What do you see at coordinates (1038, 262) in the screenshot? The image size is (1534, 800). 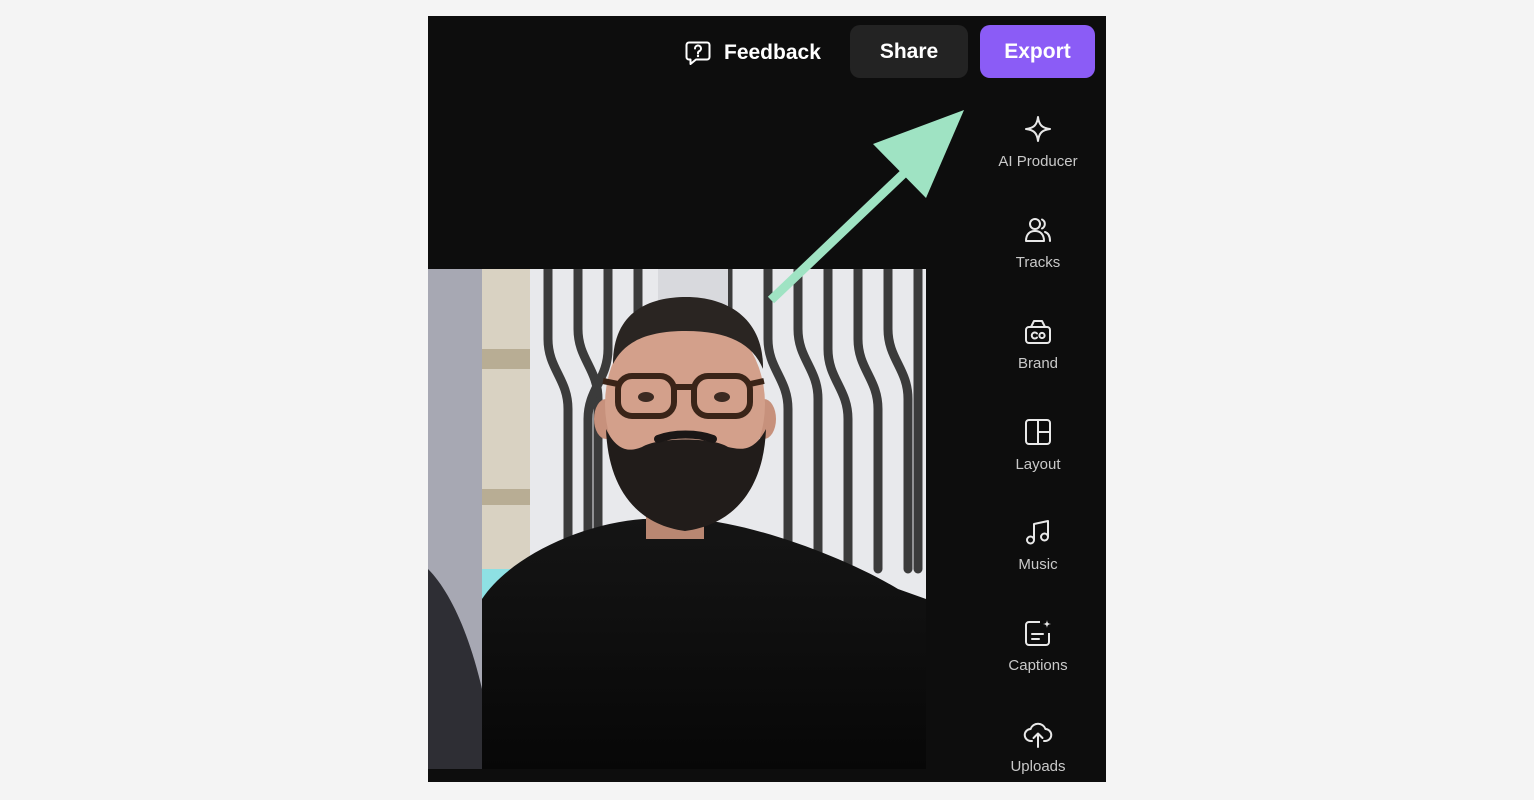 I see `sidebar-item-label: Tracks` at bounding box center [1038, 262].